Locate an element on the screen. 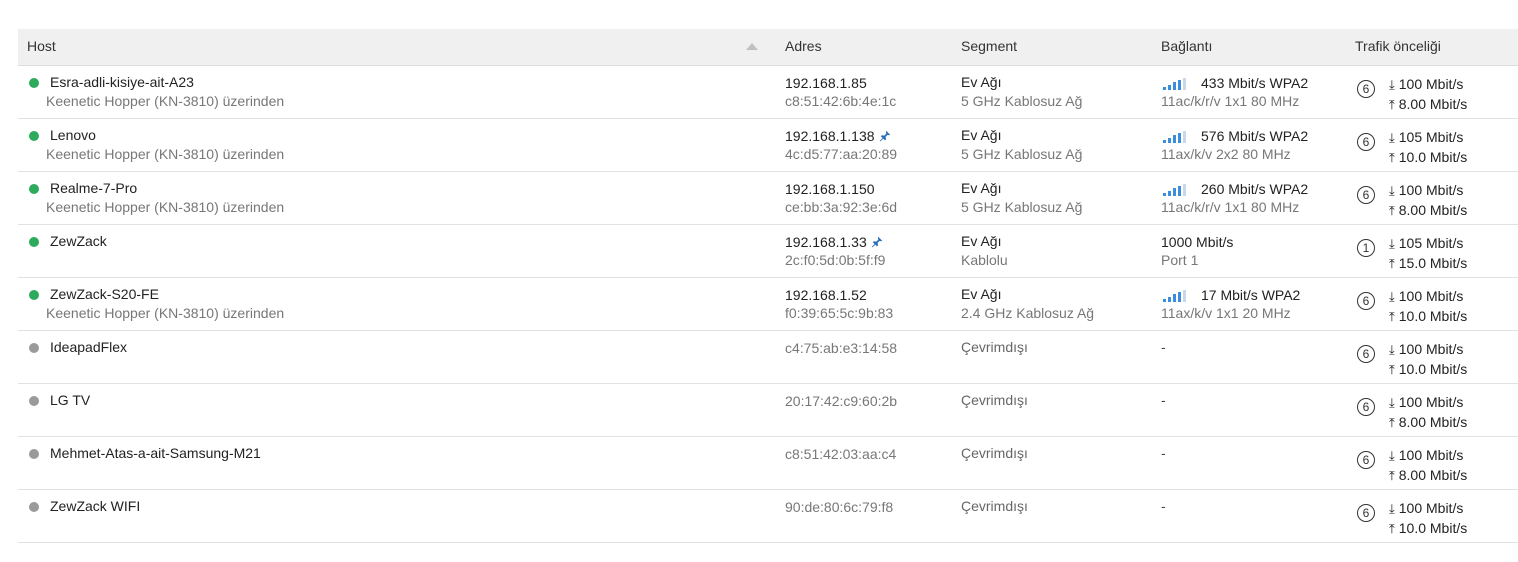  priority-cell: 6 ⤓ 105 Mbit/s ⤒ 10.0 Mbit/s is located at coordinates (1435, 145).